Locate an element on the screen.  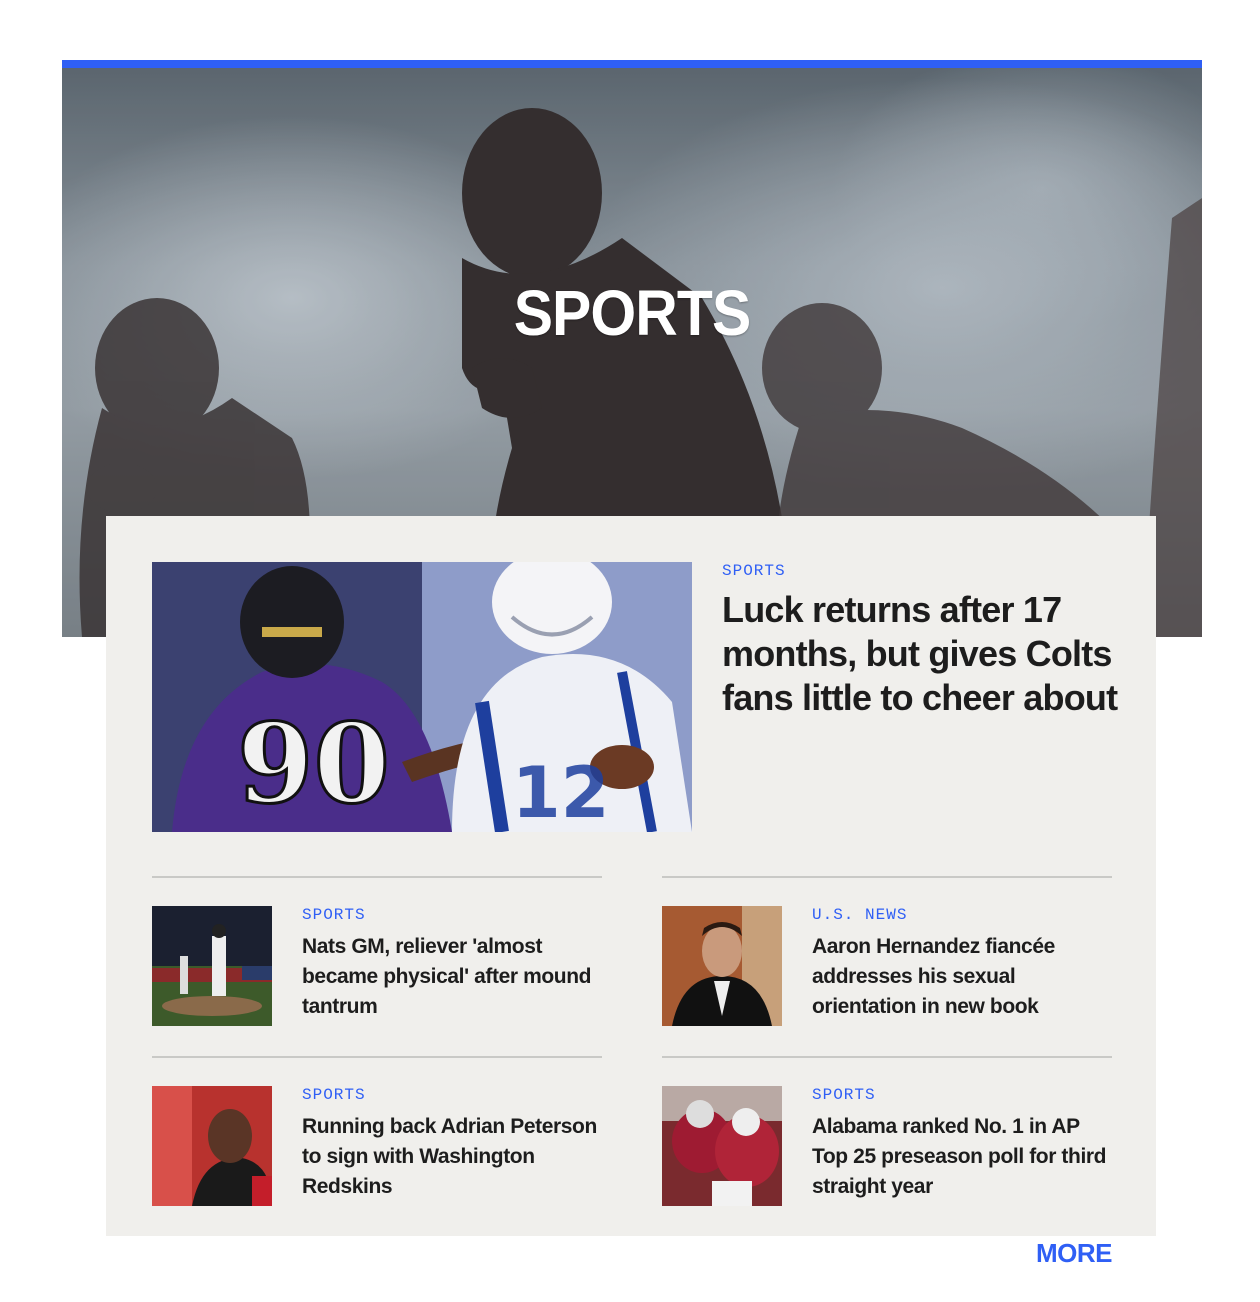
svg-text: 12 is located at coordinates (560, 792).